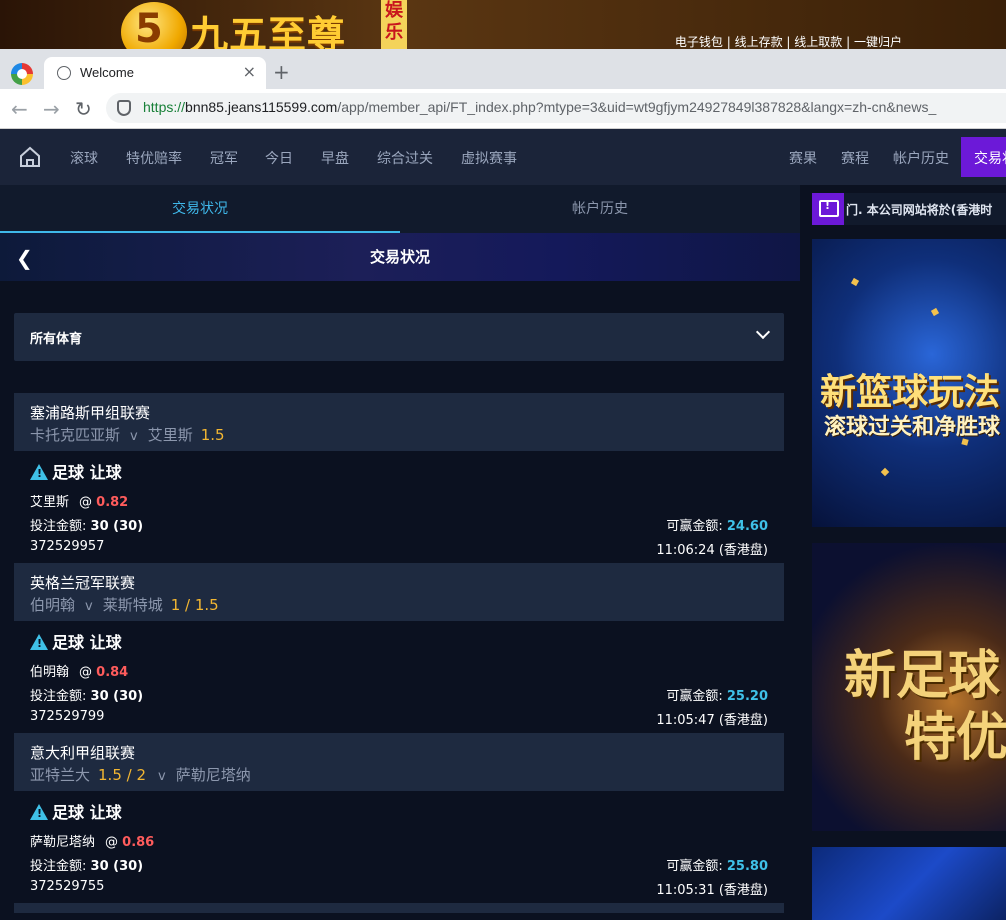 The image size is (1006, 920). Describe the element at coordinates (405, 158) in the screenshot. I see `nav-item-parlay: 综合过关` at that location.